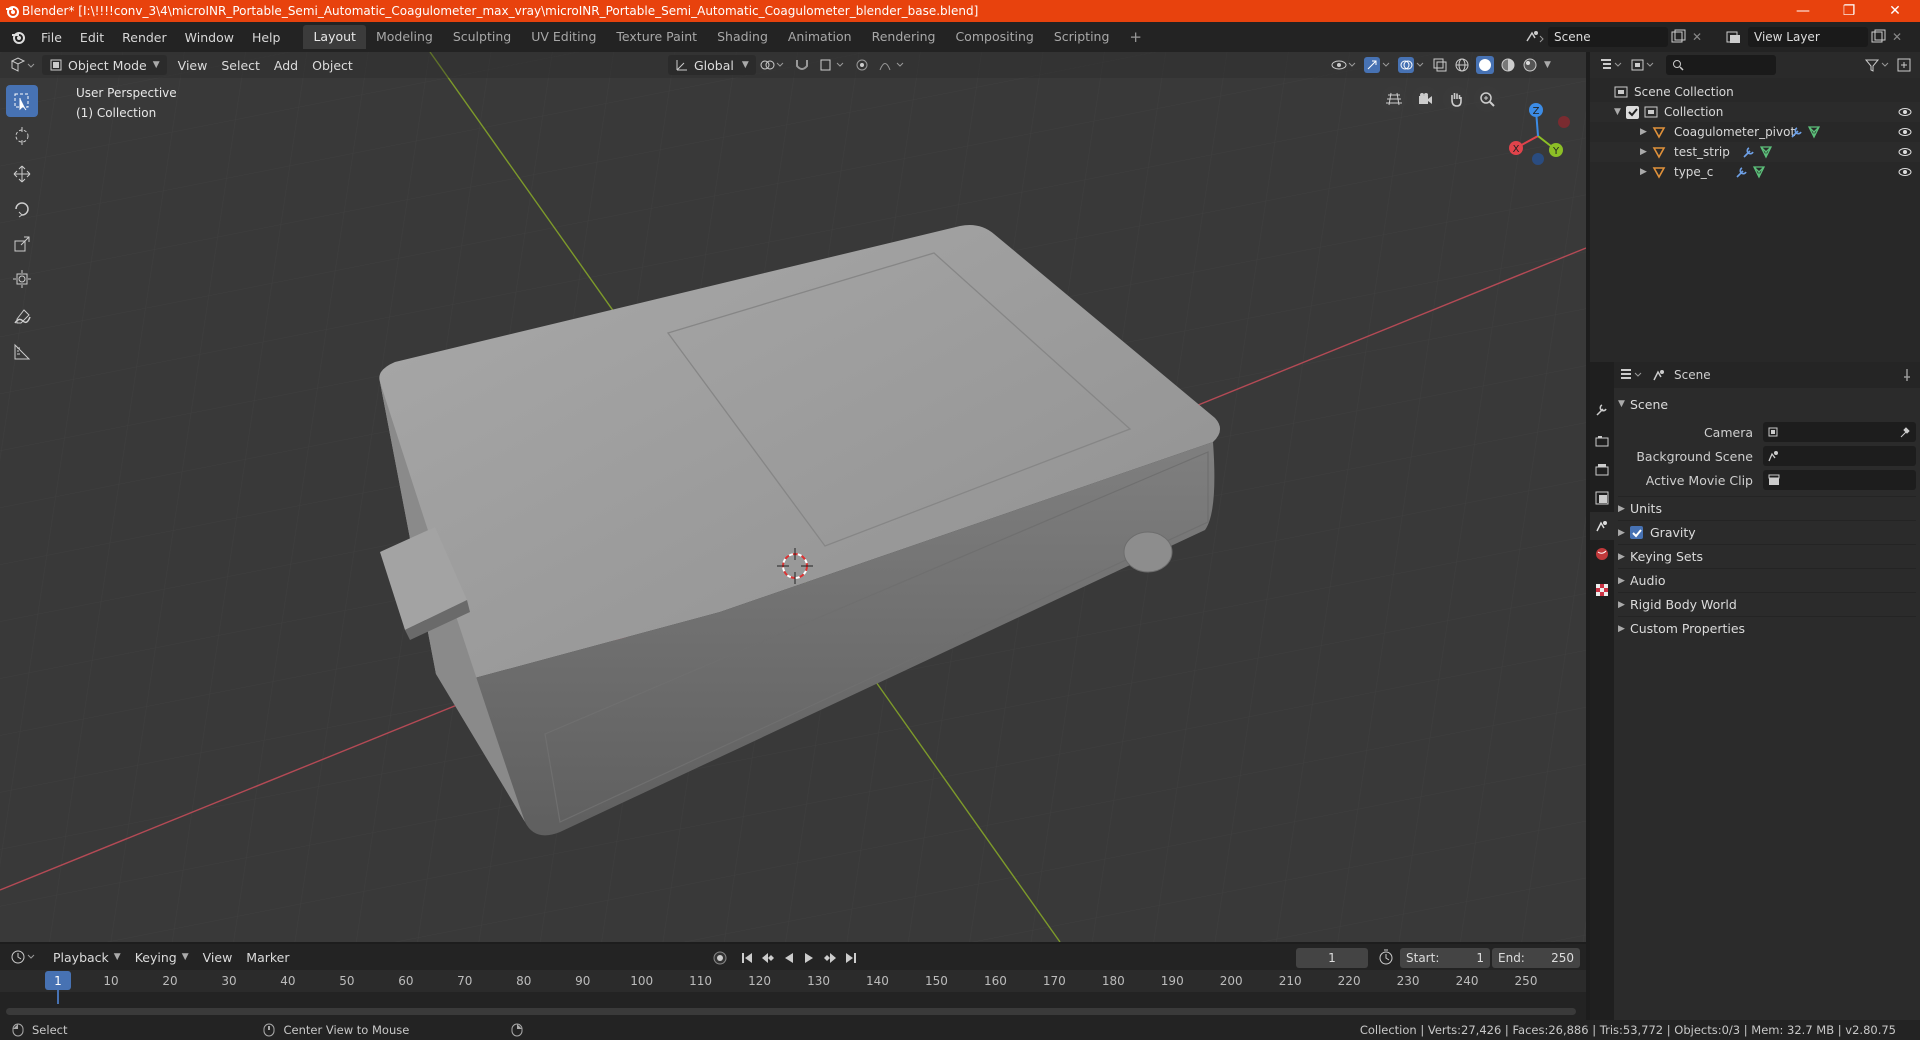 Image resolution: width=1920 pixels, height=1040 pixels. I want to click on tab-world, so click(1602, 554).